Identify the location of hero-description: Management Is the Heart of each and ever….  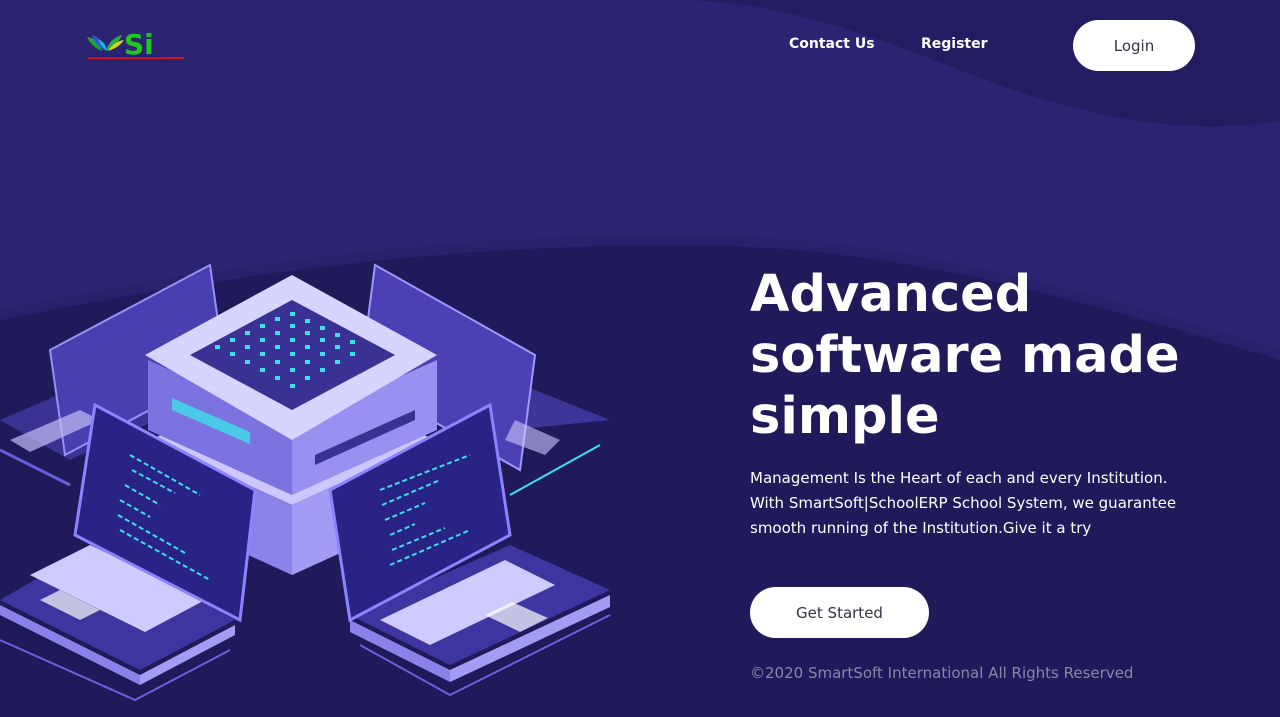
(963, 503).